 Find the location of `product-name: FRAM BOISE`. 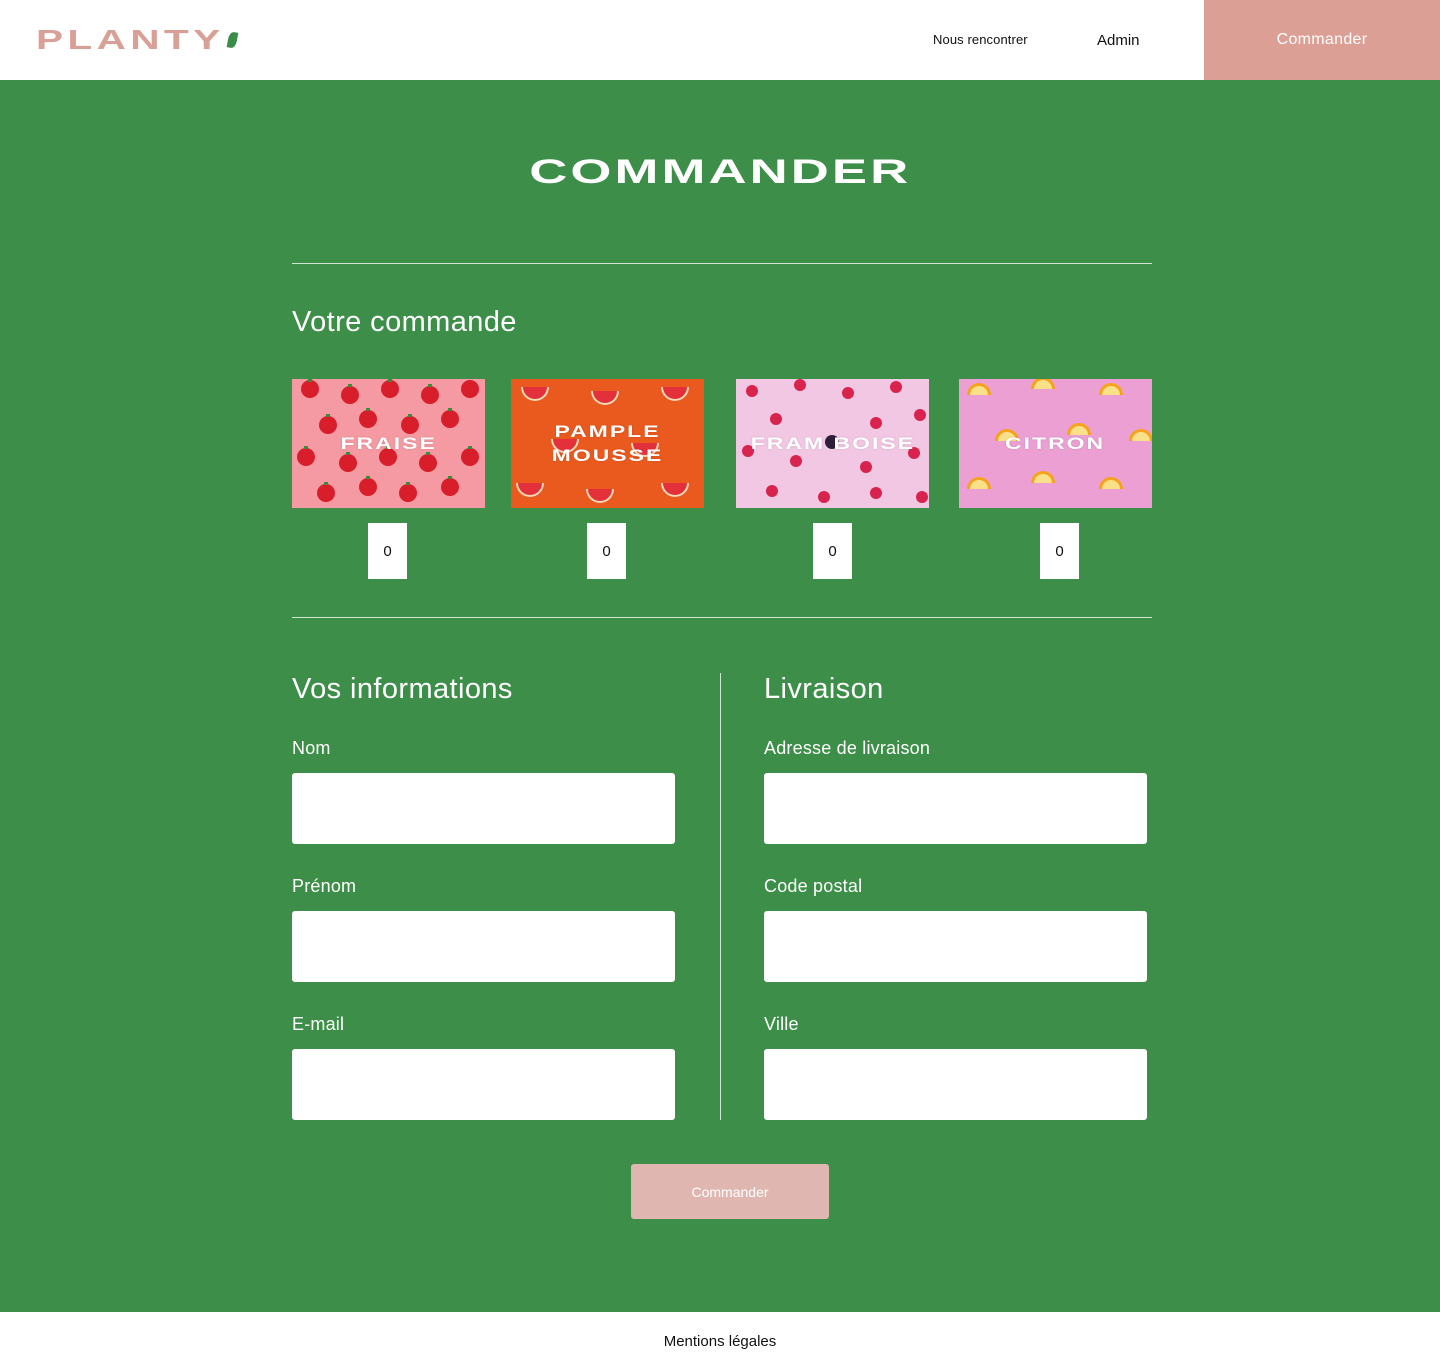

product-name: FRAM BOISE is located at coordinates (832, 443).